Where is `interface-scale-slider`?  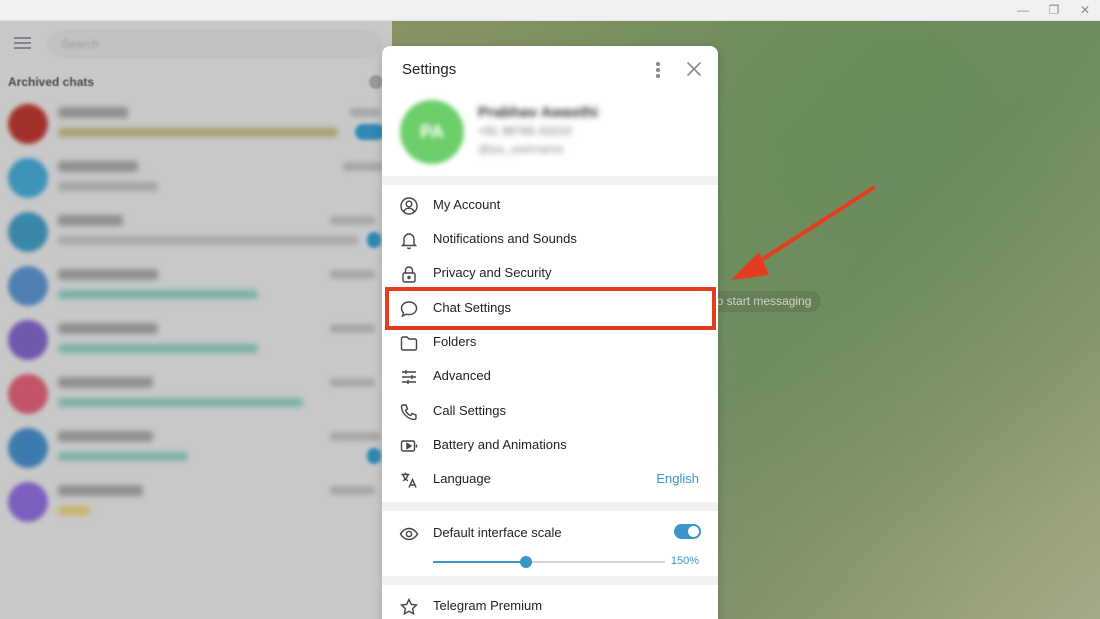 interface-scale-slider is located at coordinates (549, 562).